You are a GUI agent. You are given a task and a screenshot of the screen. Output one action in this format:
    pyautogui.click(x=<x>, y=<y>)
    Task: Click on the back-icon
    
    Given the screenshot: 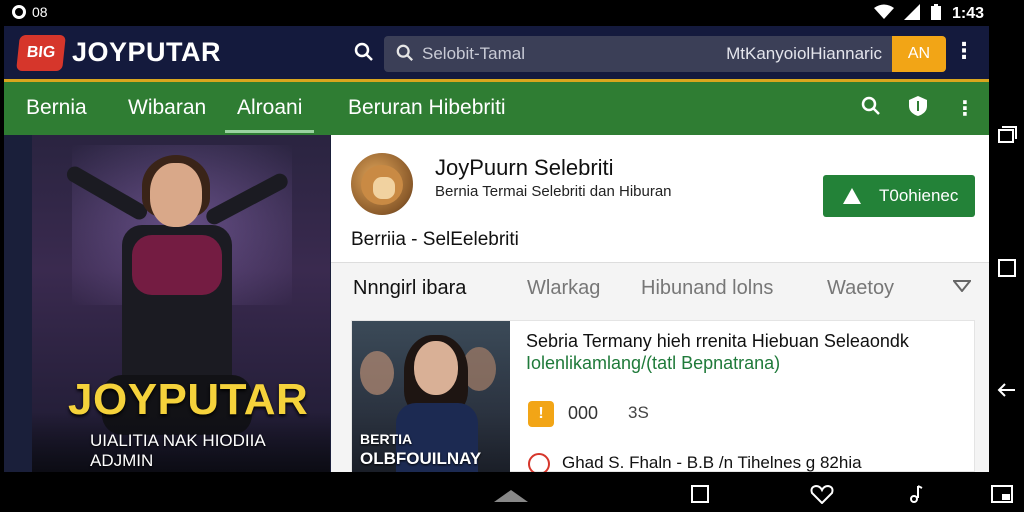 What is the action you would take?
    pyautogui.click(x=1007, y=393)
    